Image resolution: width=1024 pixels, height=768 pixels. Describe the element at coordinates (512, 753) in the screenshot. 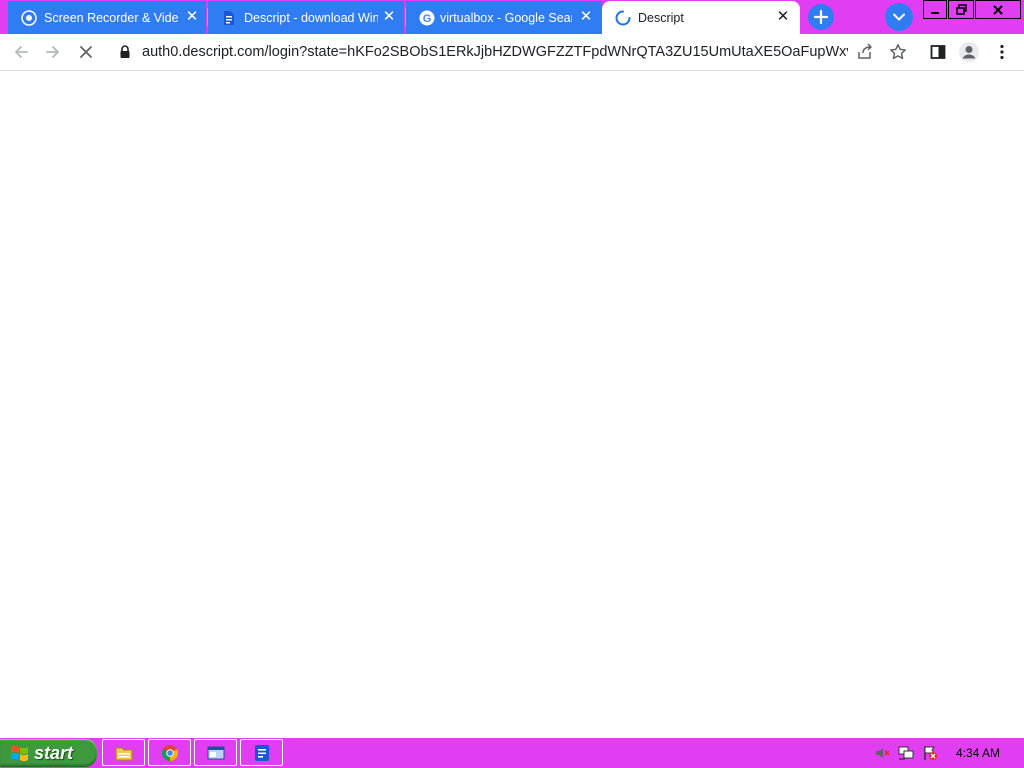

I see `taskbar: start` at that location.